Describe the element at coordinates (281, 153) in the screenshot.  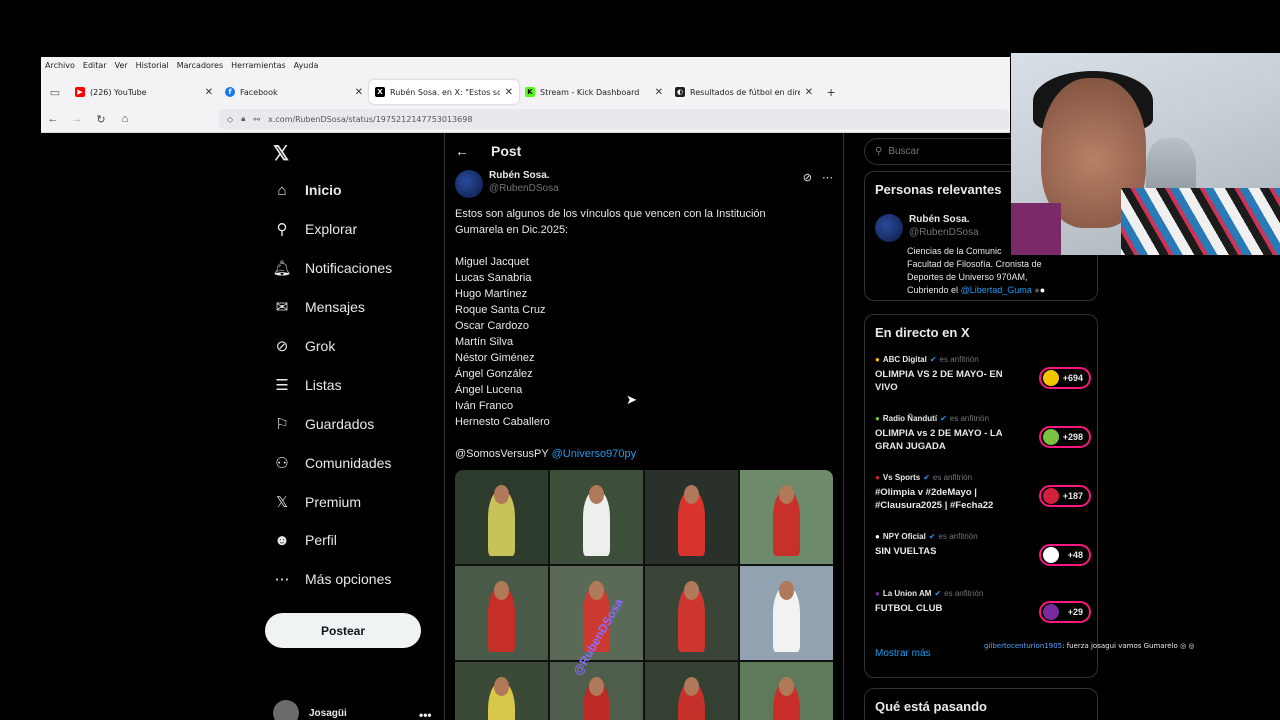
I see `x-logo-icon: 𝕏` at that location.